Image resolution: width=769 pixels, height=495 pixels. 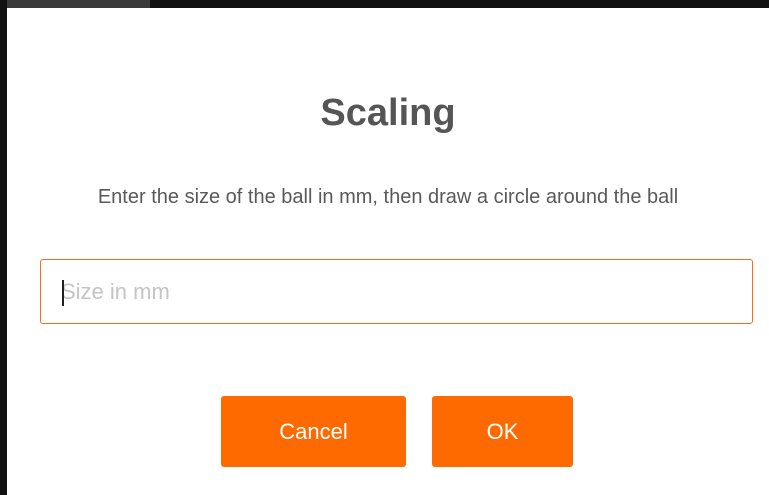 What do you see at coordinates (63, 293) in the screenshot?
I see `text-cursor` at bounding box center [63, 293].